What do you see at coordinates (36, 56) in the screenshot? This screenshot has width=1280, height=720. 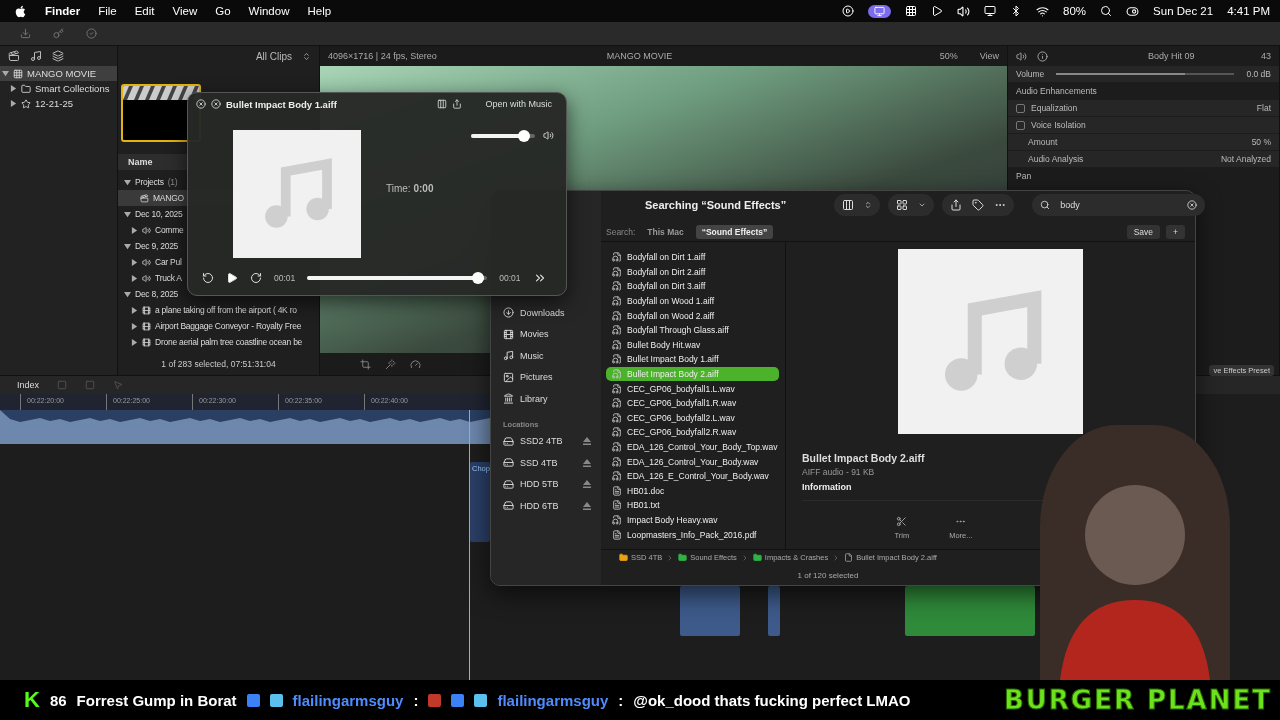 I see `music-icon` at bounding box center [36, 56].